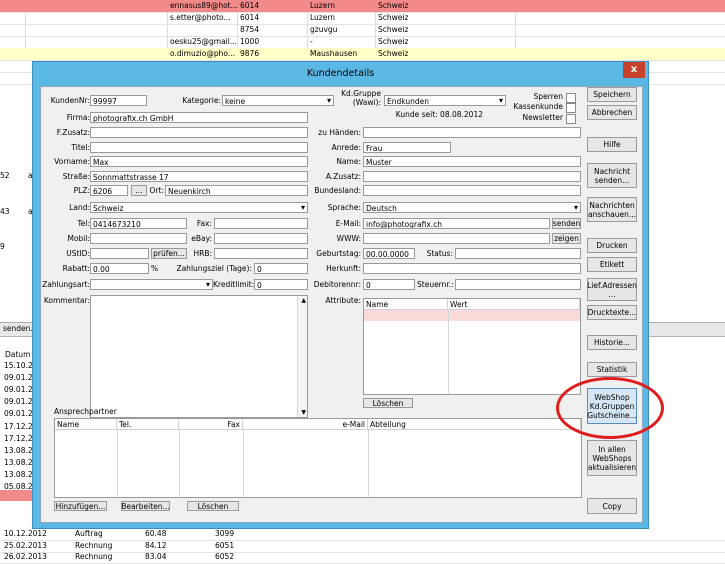  I want to click on sprache-select: Deutsch, so click(472, 207).